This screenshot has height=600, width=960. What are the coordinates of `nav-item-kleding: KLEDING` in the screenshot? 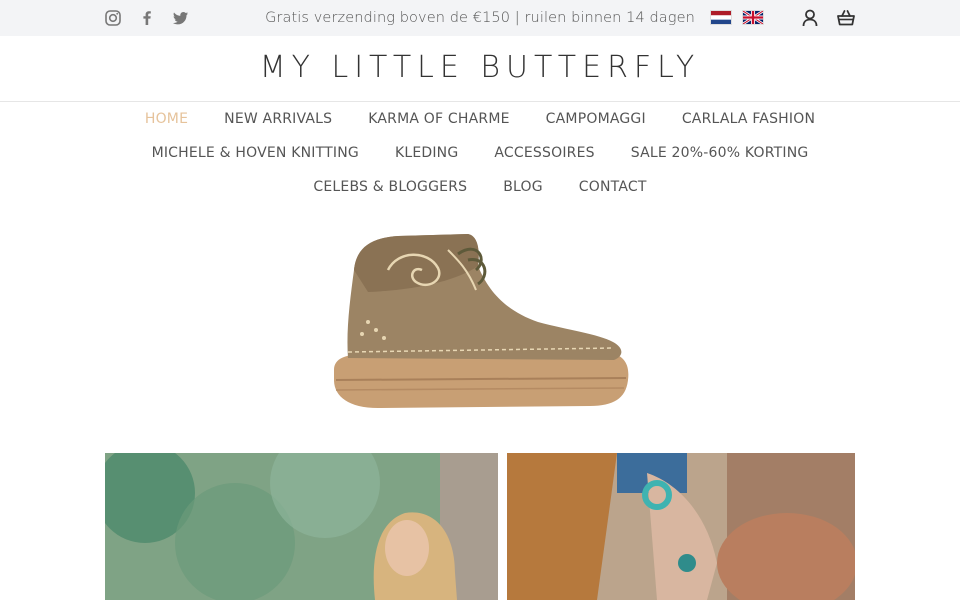 It's located at (426, 153).